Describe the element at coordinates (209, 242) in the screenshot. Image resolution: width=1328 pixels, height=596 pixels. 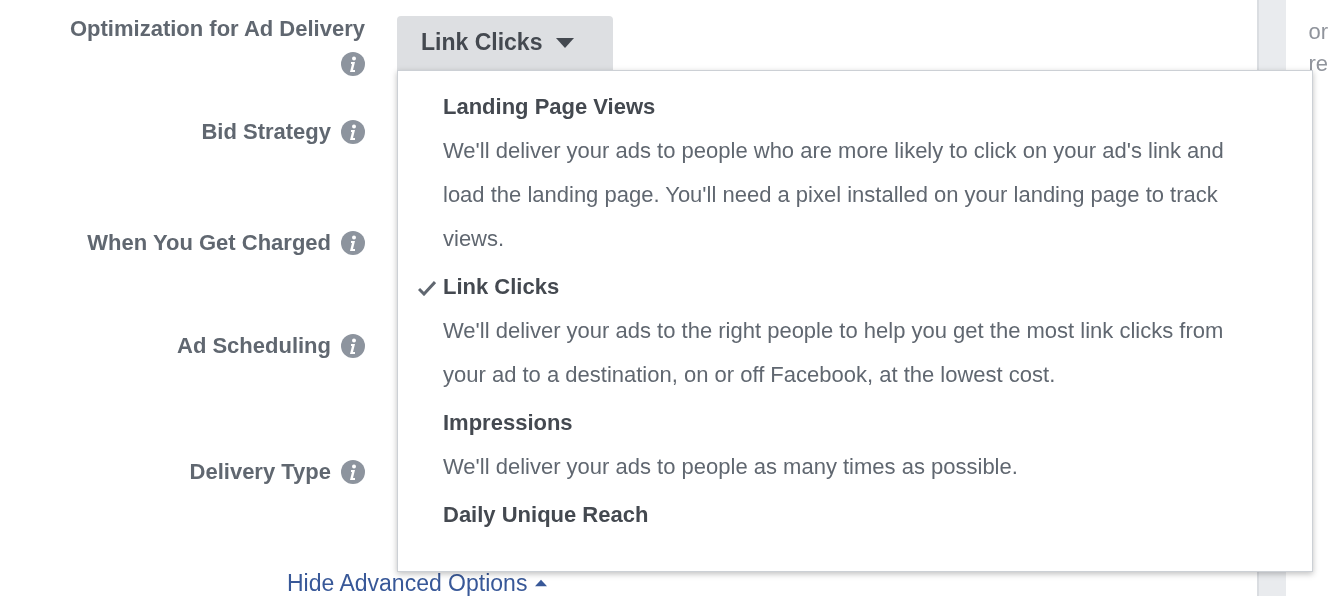
I see `field-label: When You Get Charged` at that location.